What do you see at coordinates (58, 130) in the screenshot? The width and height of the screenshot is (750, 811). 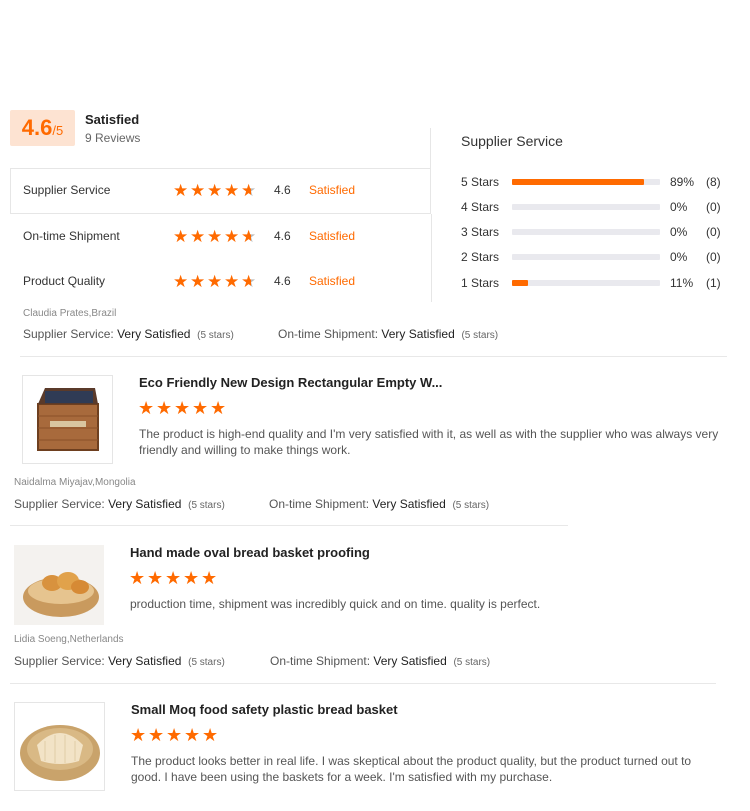 I see `score-out-of: /5` at bounding box center [58, 130].